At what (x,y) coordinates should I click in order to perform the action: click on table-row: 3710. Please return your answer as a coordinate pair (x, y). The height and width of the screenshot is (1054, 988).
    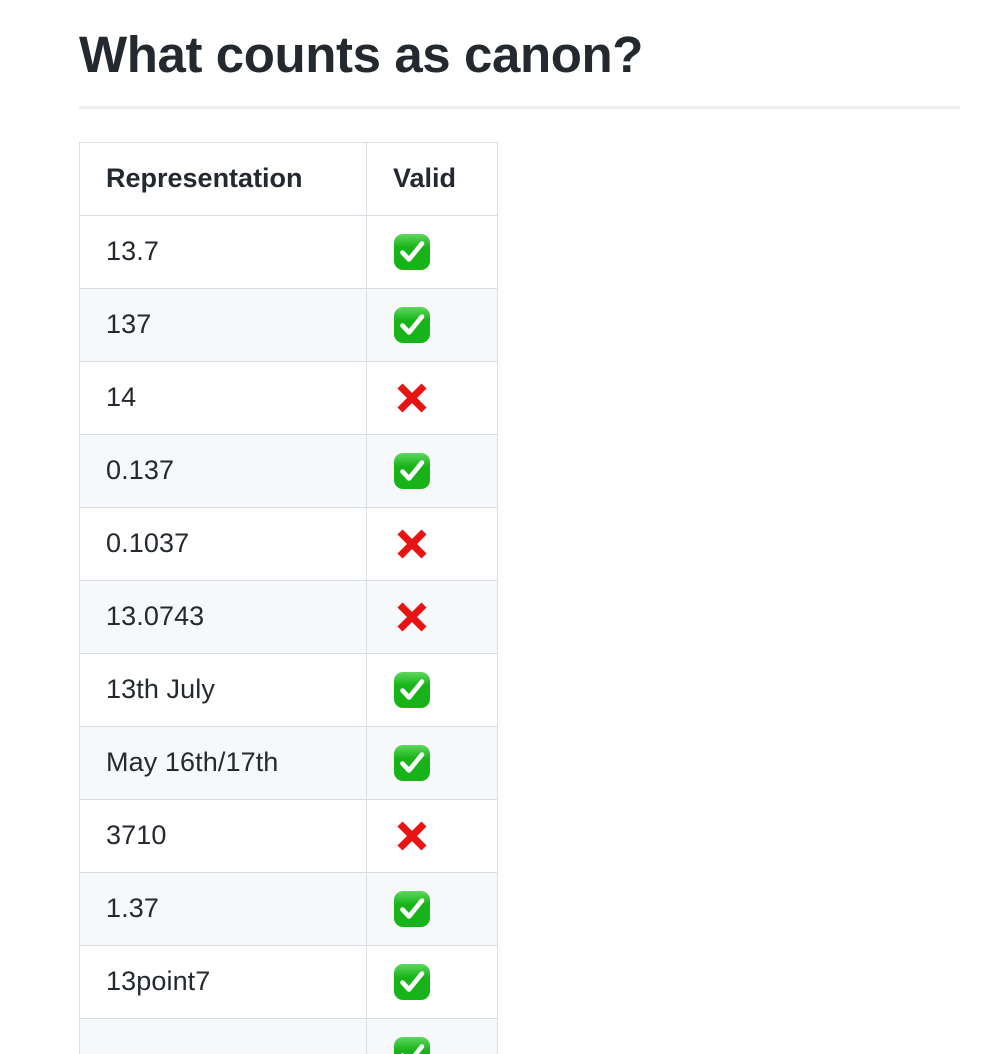
    Looking at the image, I should click on (288, 835).